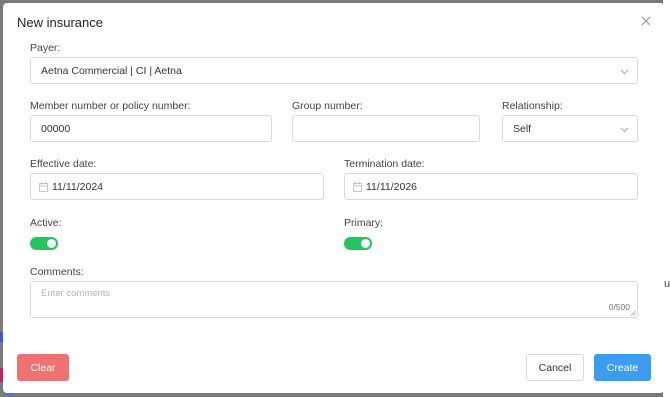 The image size is (670, 397). I want to click on close-button, so click(646, 21).